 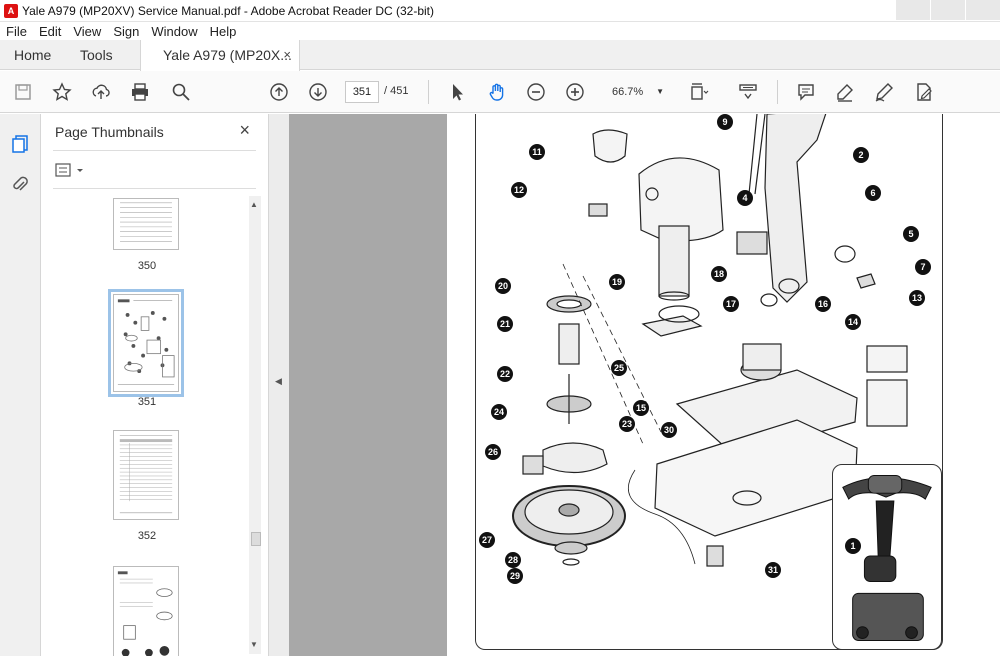 I want to click on callout-badge: 9, so click(x=725, y=122).